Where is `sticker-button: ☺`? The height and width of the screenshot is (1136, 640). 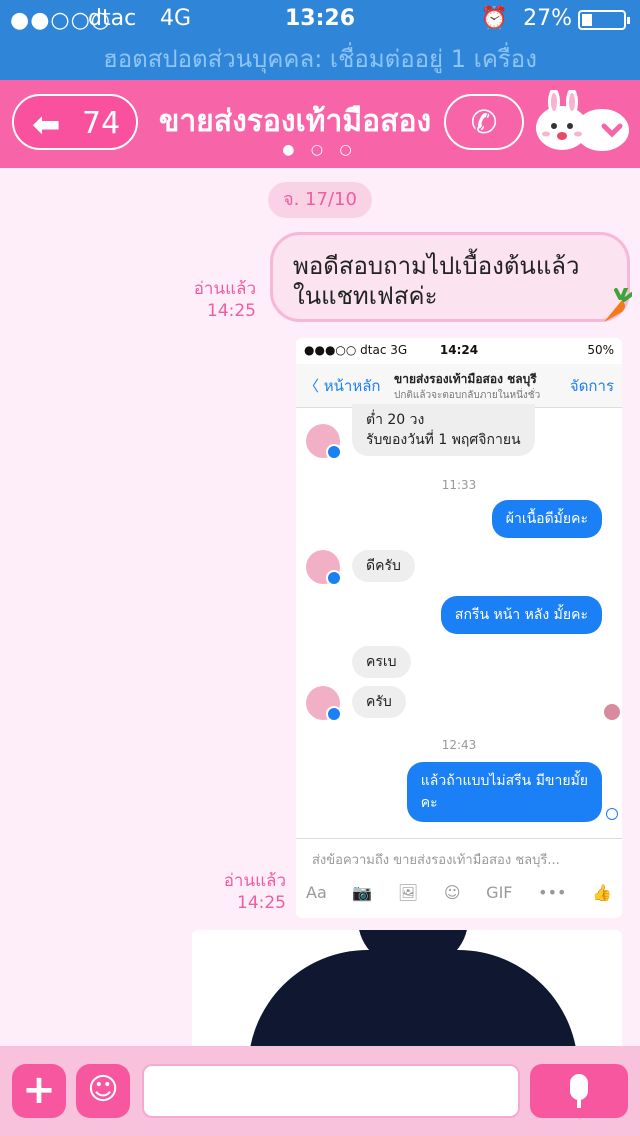
sticker-button: ☺ is located at coordinates (103, 1091).